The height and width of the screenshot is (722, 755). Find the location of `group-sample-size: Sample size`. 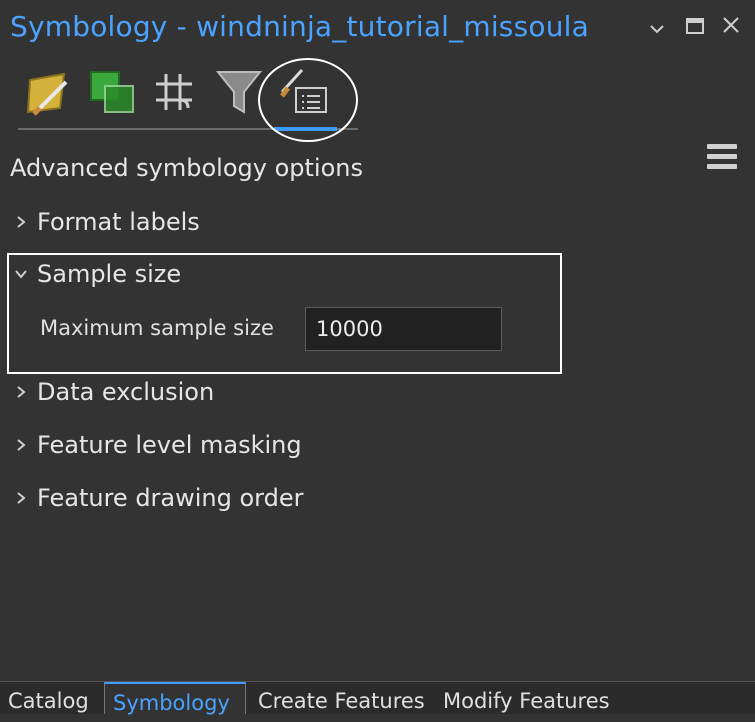

group-sample-size: Sample size is located at coordinates (95, 274).